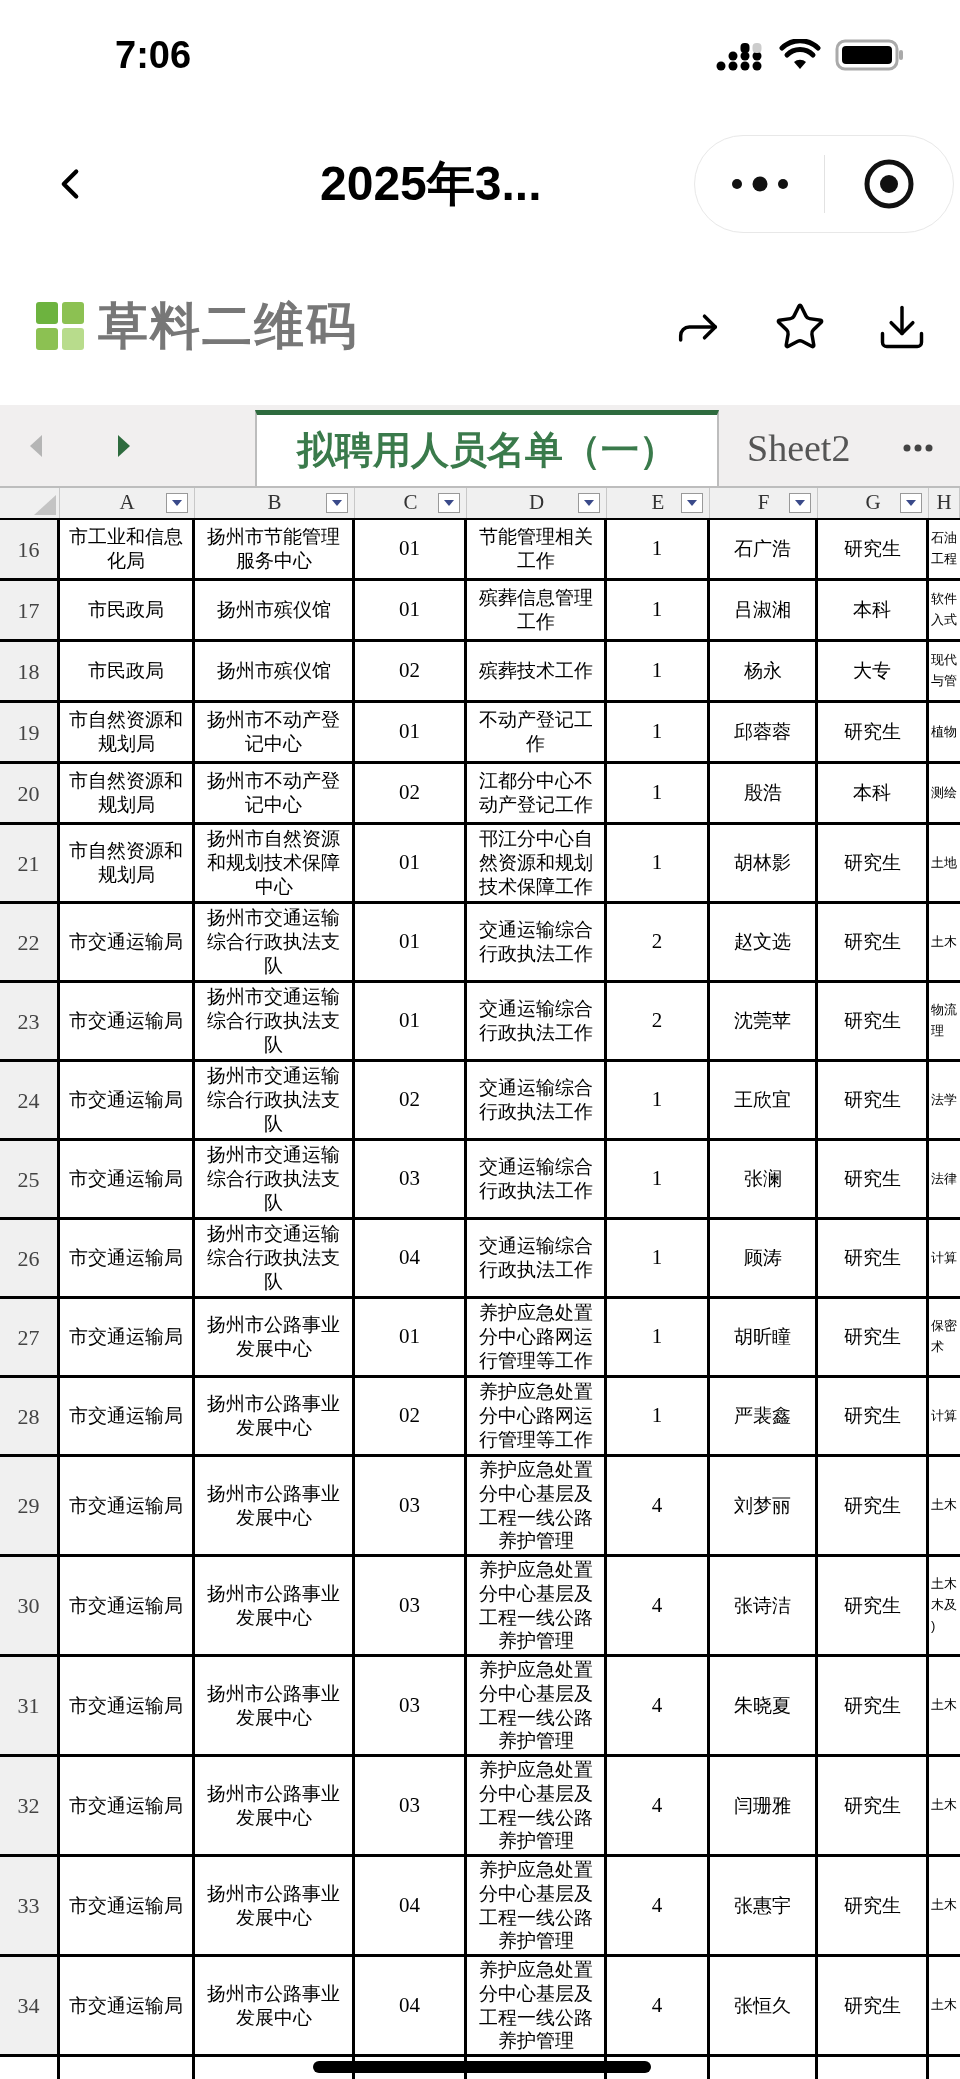  I want to click on table-cell-text: 保密术, so click(944, 1336).